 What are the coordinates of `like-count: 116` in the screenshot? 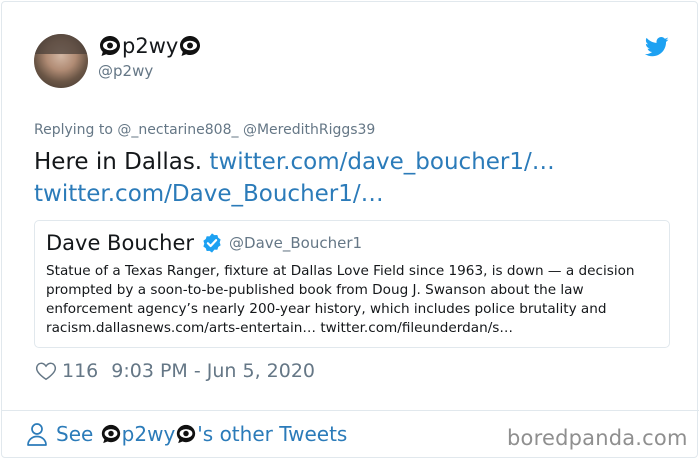 It's located at (80, 371).